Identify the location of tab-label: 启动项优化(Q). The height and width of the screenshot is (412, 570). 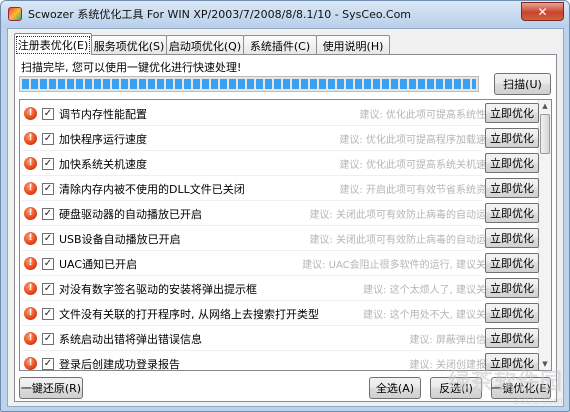
(205, 46).